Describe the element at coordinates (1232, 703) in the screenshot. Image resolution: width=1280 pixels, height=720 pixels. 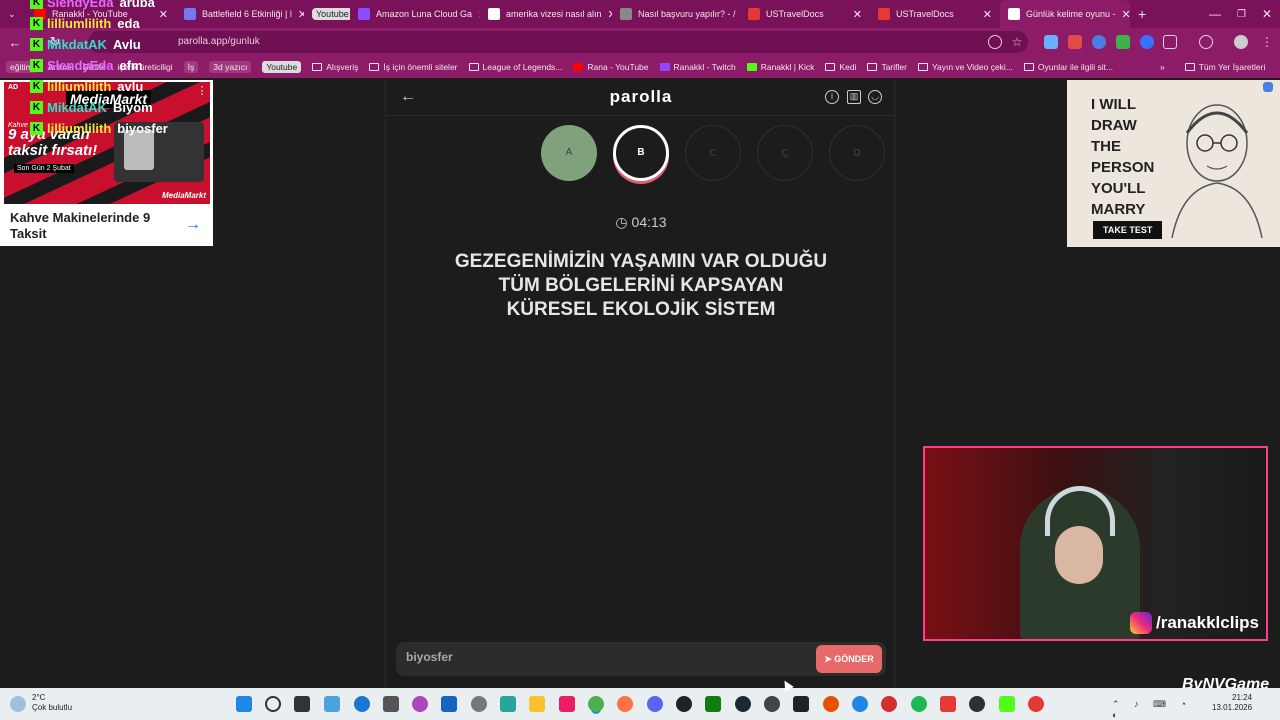
I see `system-clock: 21:24 13.01.2026` at that location.